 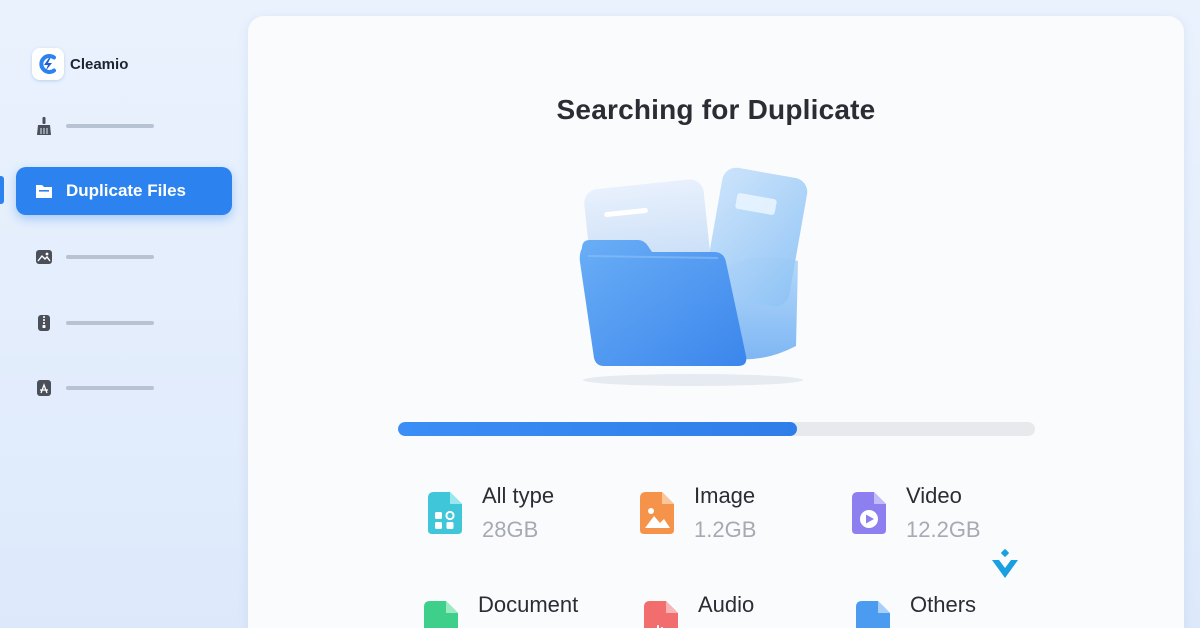 What do you see at coordinates (934, 495) in the screenshot?
I see `category-name: Video` at bounding box center [934, 495].